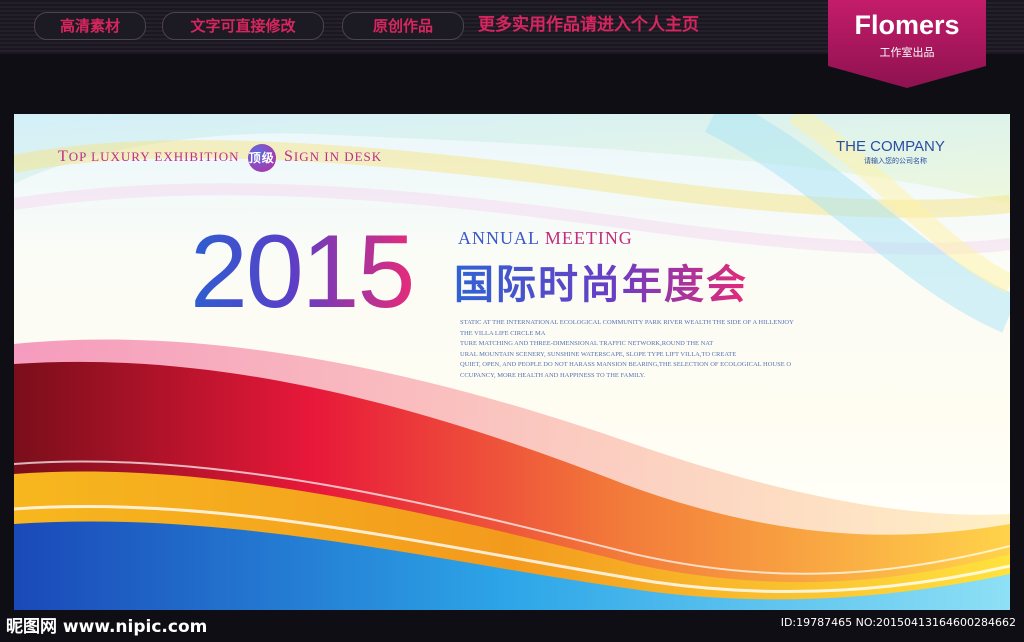  Describe the element at coordinates (154, 156) in the screenshot. I see `tagline-top-text: OP LUXURY EXHIBITION` at that location.